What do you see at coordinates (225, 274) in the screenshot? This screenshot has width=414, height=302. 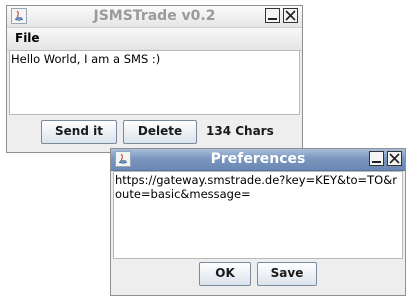 I see `ok-button: OK` at bounding box center [225, 274].